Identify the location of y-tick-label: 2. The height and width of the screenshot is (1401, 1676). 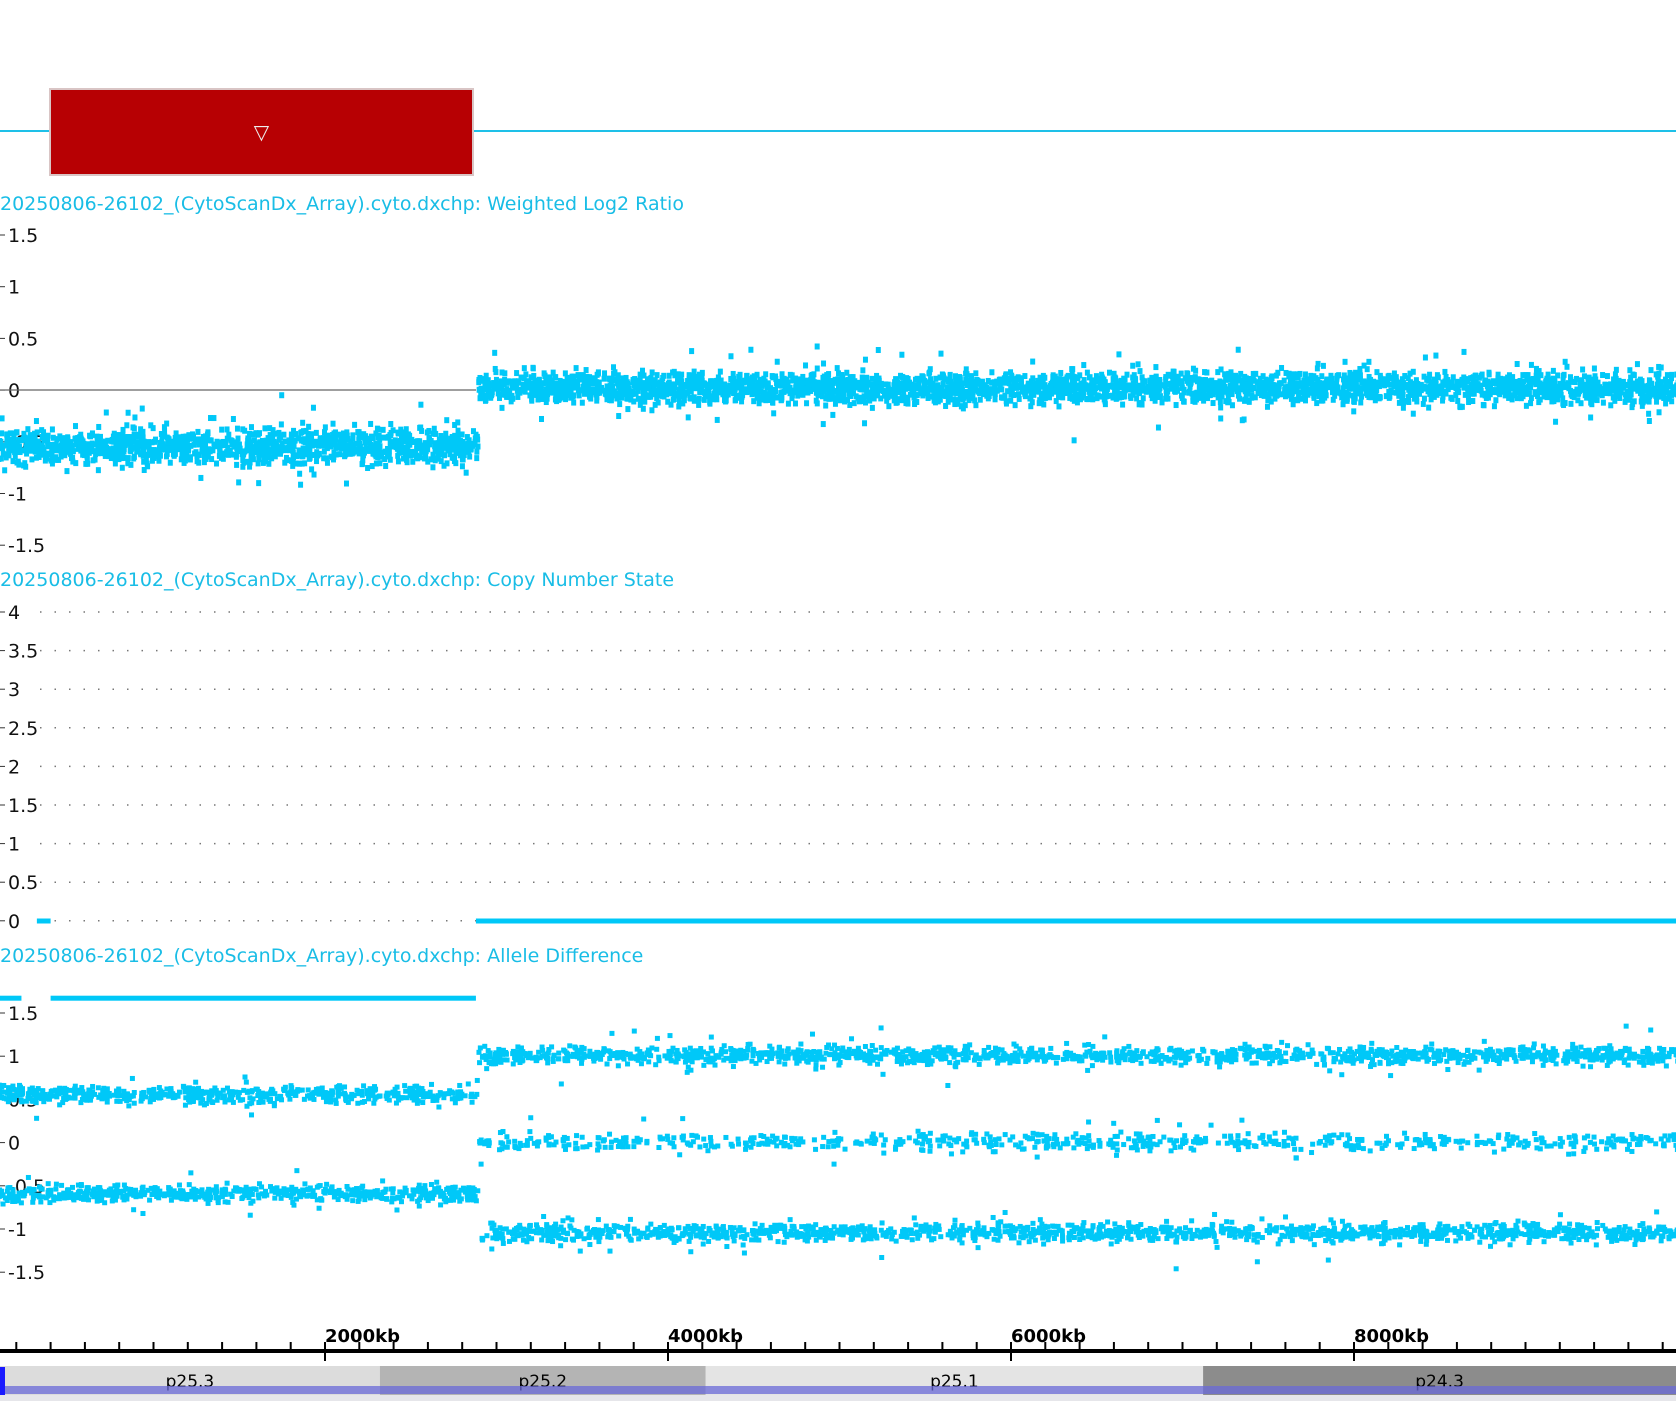
(14, 767).